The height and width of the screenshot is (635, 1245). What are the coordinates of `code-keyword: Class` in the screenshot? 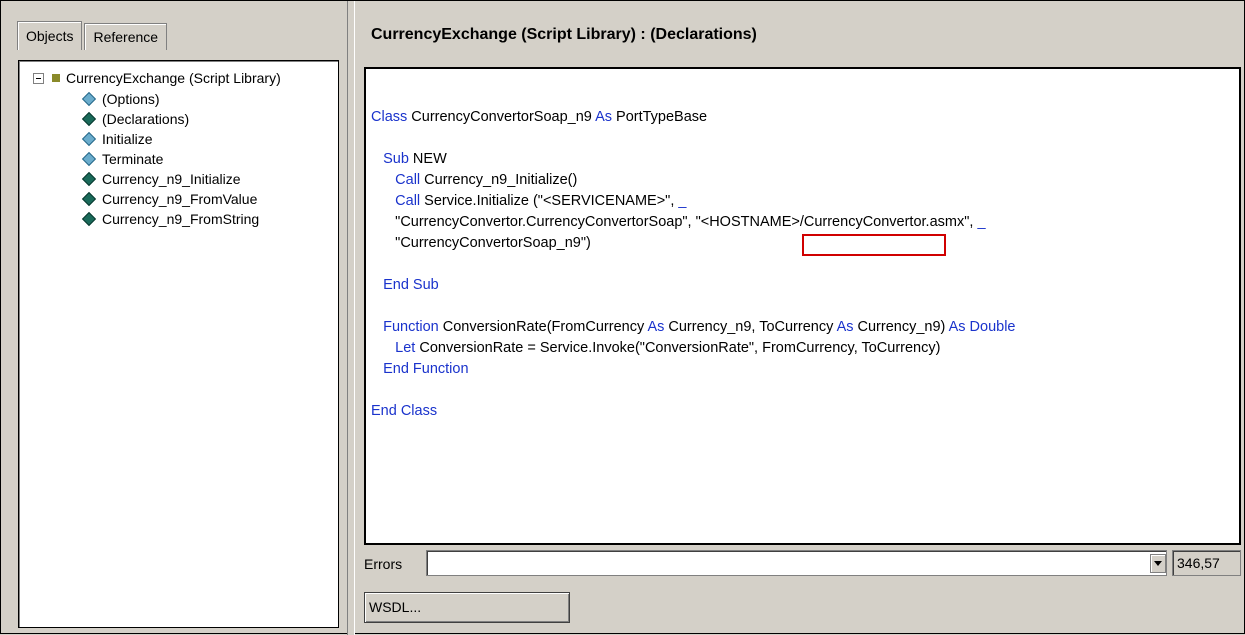 It's located at (389, 117).